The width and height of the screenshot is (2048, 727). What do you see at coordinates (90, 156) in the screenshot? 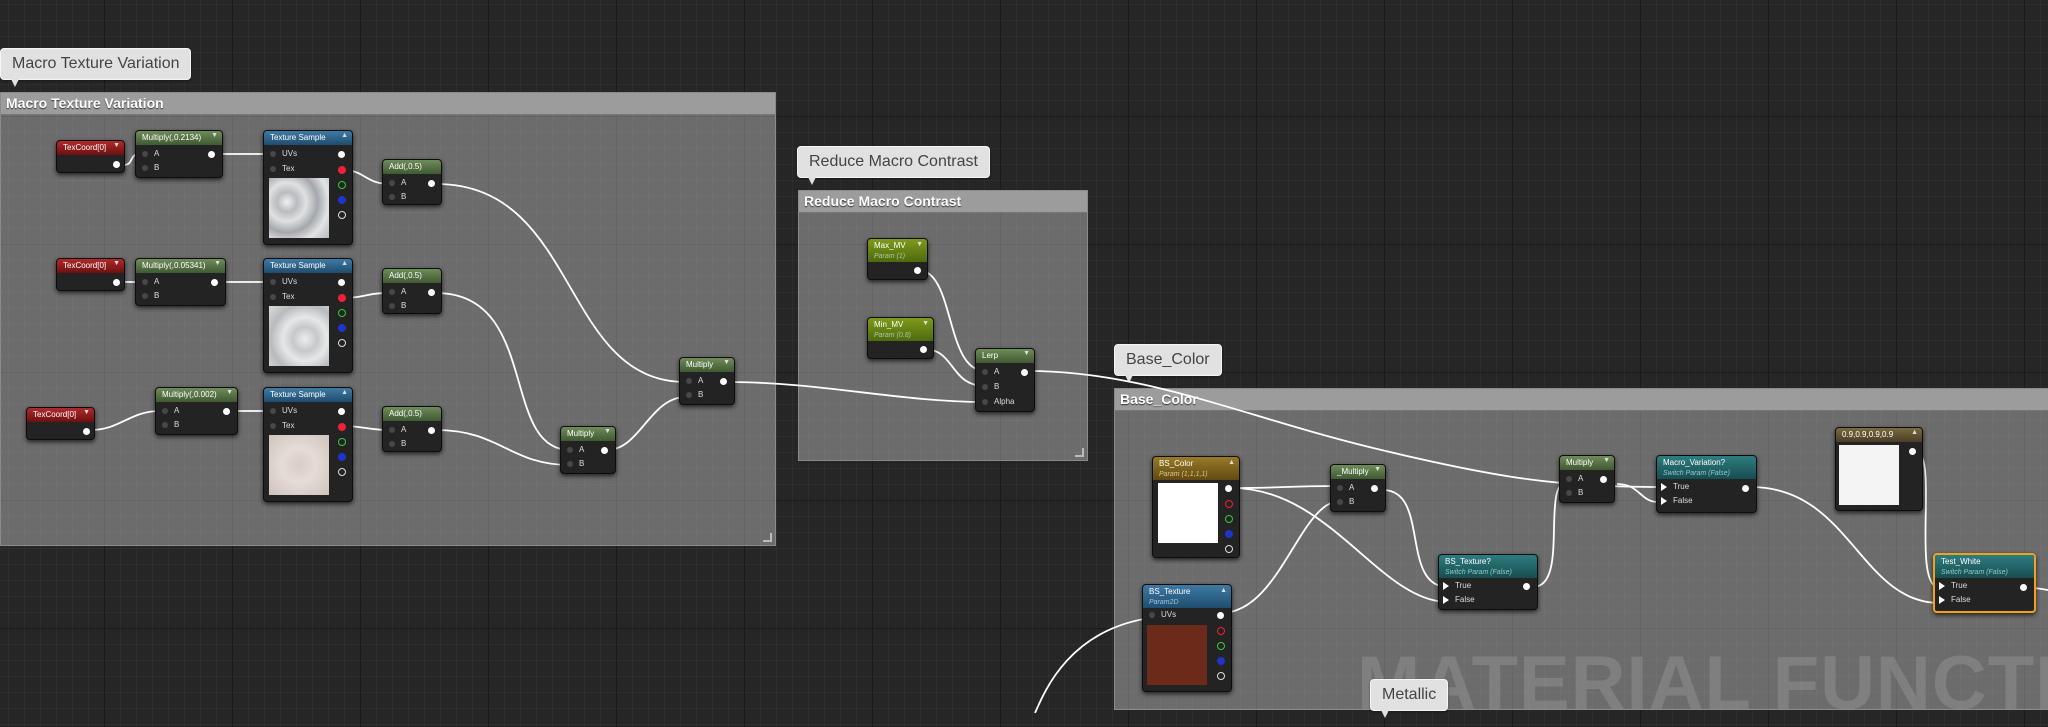
I see `texcoord-node-1: TexCoord[0] ▼` at bounding box center [90, 156].